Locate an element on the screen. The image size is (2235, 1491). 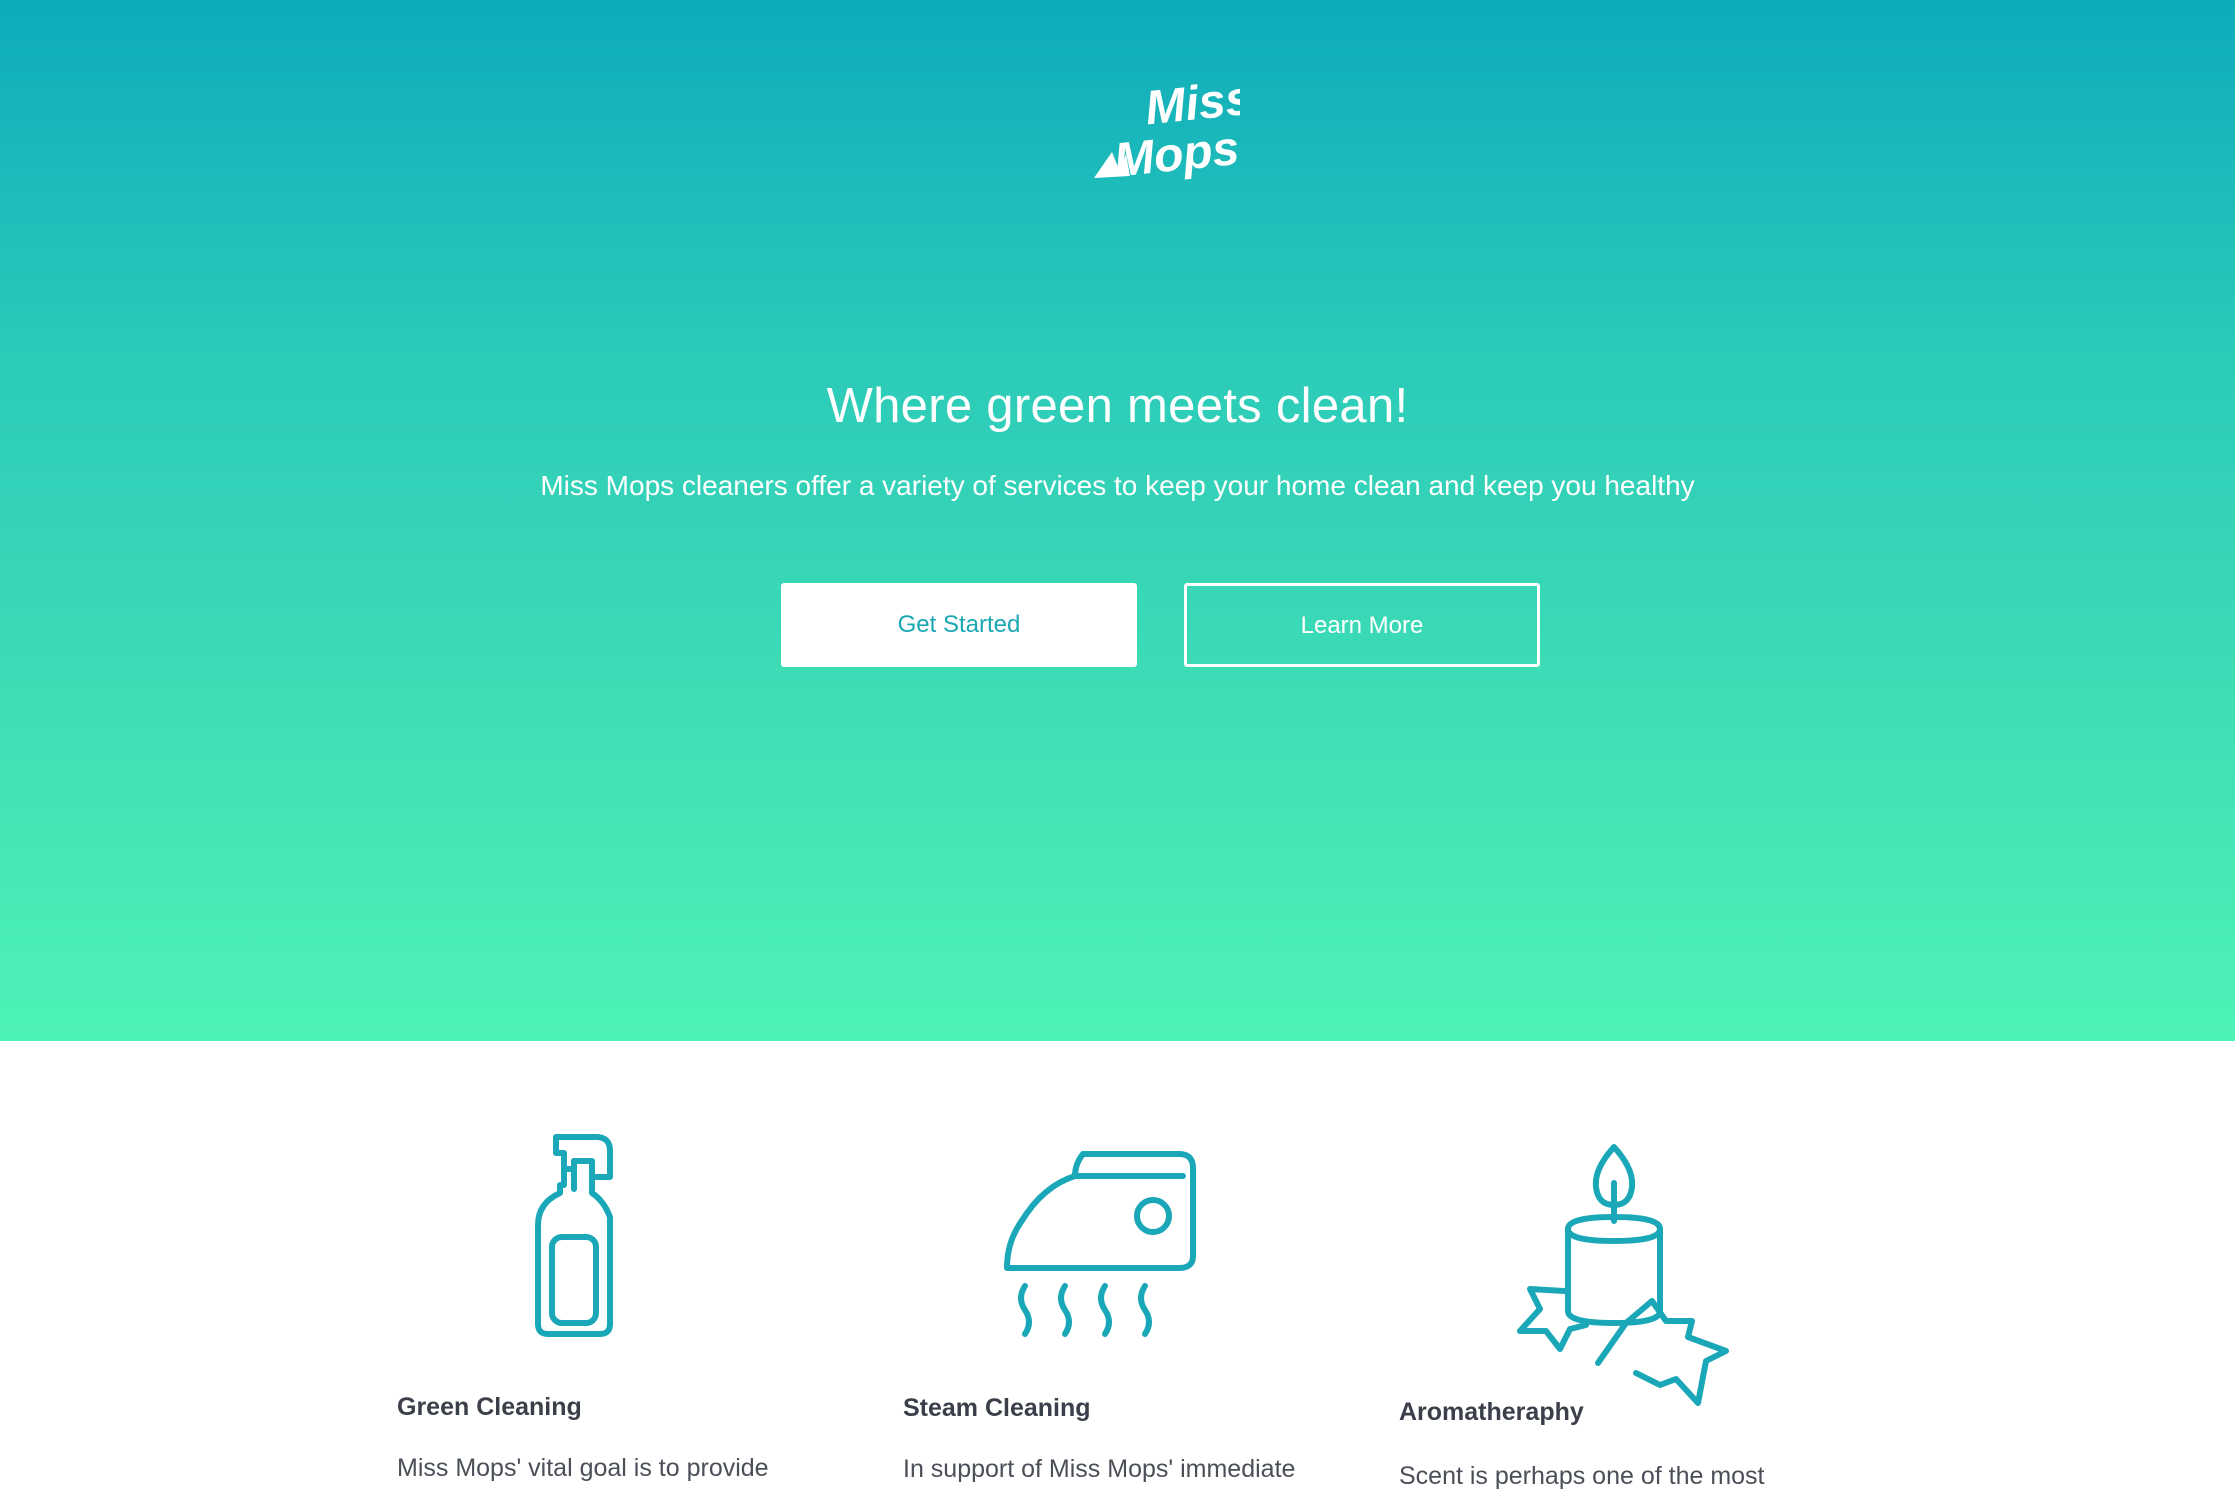
feature-description: Miss Mops' vital goal is to provide is located at coordinates (583, 1468).